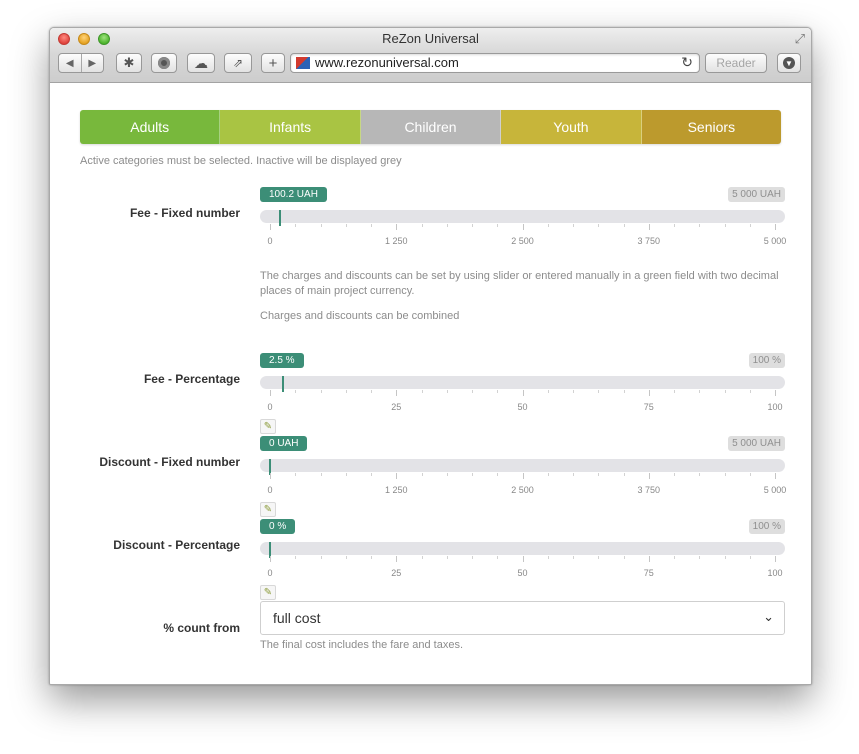  I want to click on address-bar: www.rezonuniversal.com ↻, so click(495, 63).